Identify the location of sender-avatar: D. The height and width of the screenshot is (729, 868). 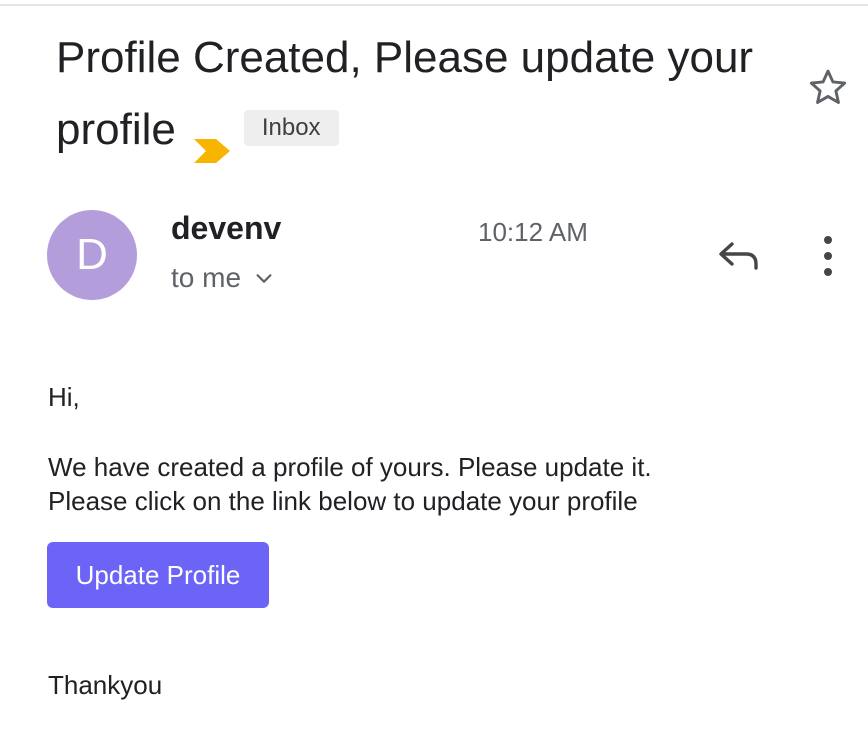
(92, 255).